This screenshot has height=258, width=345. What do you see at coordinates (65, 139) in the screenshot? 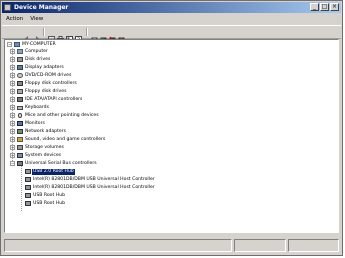
I see `tree-label: Sound, video and game controllers` at bounding box center [65, 139].